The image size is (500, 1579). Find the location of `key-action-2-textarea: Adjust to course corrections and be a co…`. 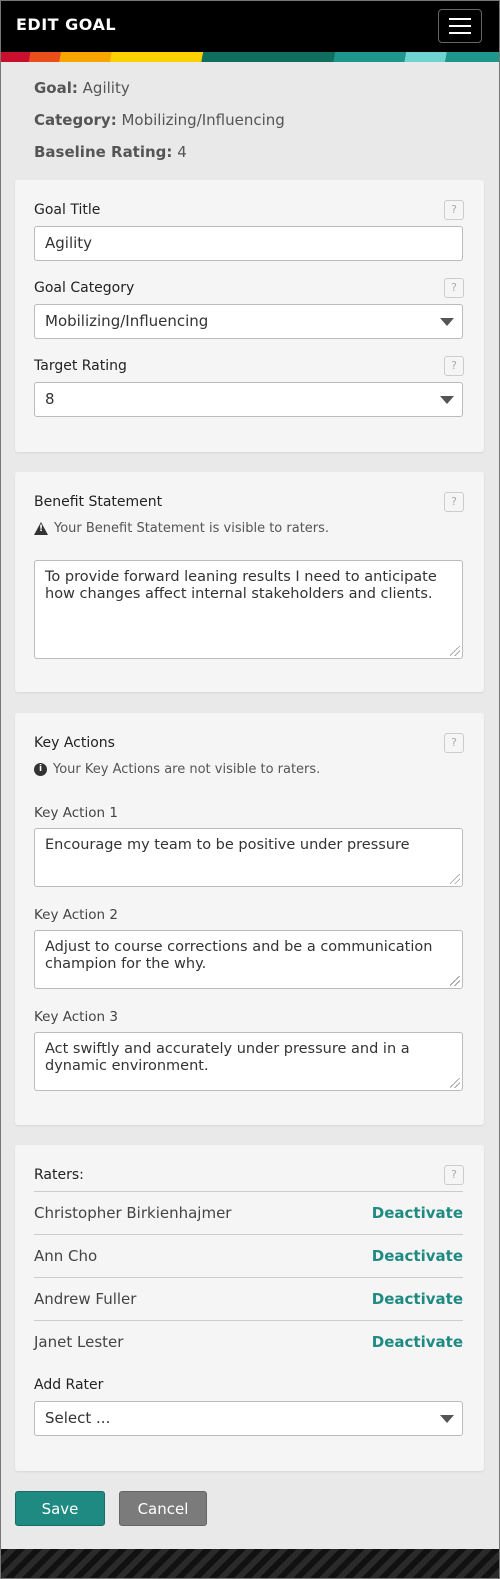

key-action-2-textarea: Adjust to course corrections and be a co… is located at coordinates (248, 959).